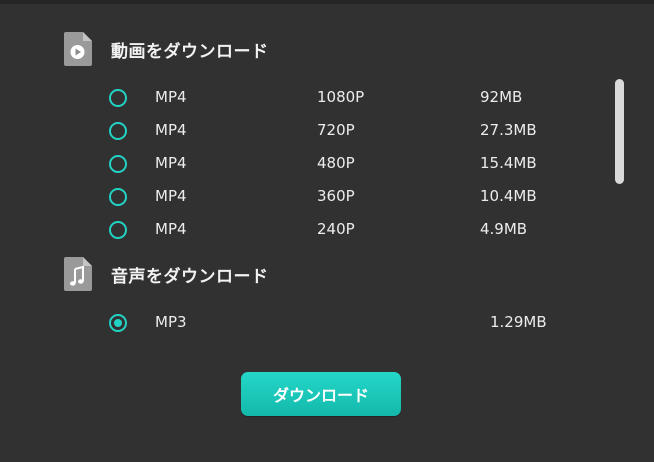  Describe the element at coordinates (171, 322) in the screenshot. I see `format-label: MP3` at that location.